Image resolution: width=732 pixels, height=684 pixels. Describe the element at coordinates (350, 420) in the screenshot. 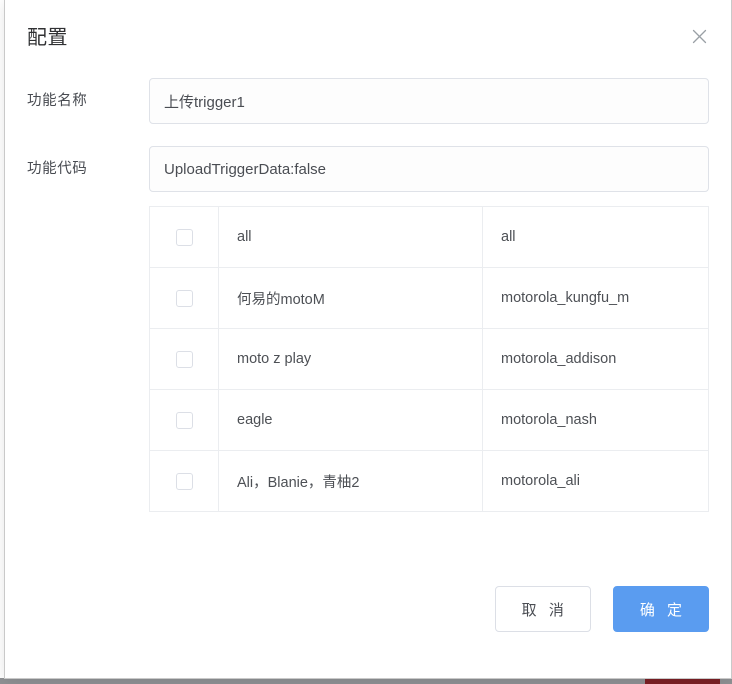

I see `table-cell-name: eagle` at that location.